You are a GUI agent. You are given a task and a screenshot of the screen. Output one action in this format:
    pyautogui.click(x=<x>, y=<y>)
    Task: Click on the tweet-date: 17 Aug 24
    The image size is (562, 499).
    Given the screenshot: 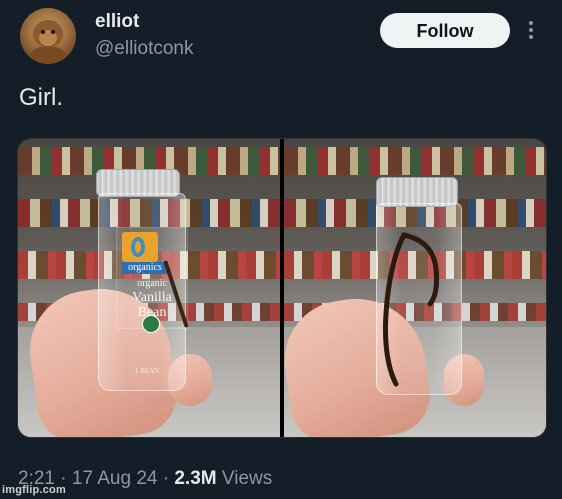 What is the action you would take?
    pyautogui.click(x=115, y=478)
    